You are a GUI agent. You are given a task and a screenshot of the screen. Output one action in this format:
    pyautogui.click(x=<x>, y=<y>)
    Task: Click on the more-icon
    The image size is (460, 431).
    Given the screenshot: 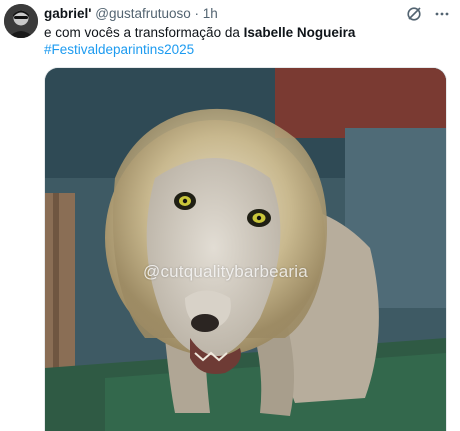 What is the action you would take?
    pyautogui.click(x=442, y=14)
    